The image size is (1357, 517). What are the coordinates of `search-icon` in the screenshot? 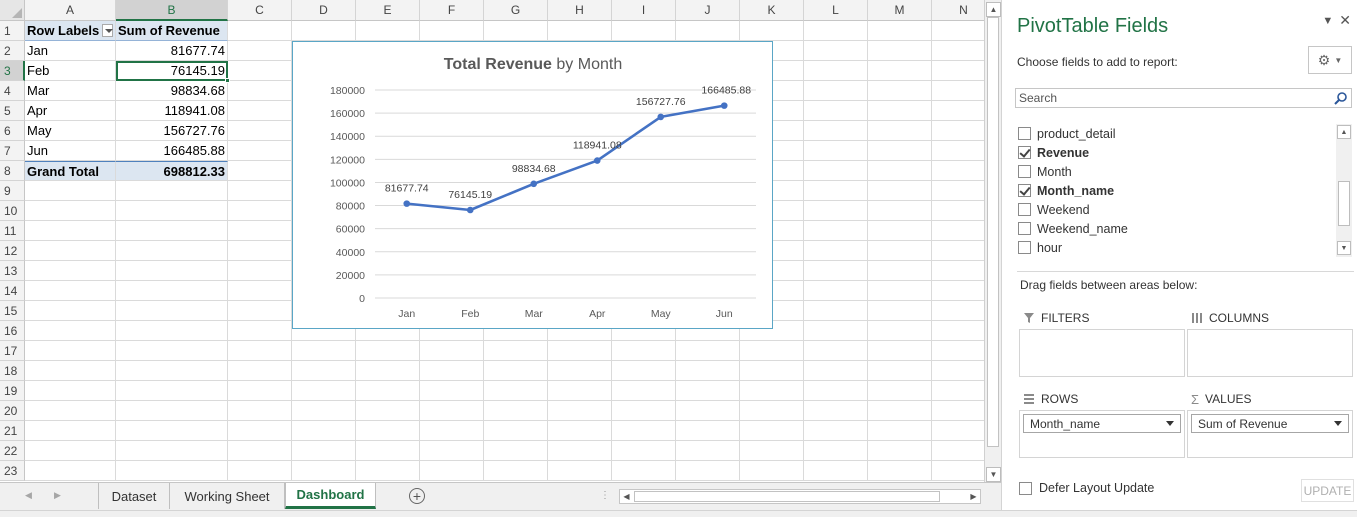 It's located at (1340, 98).